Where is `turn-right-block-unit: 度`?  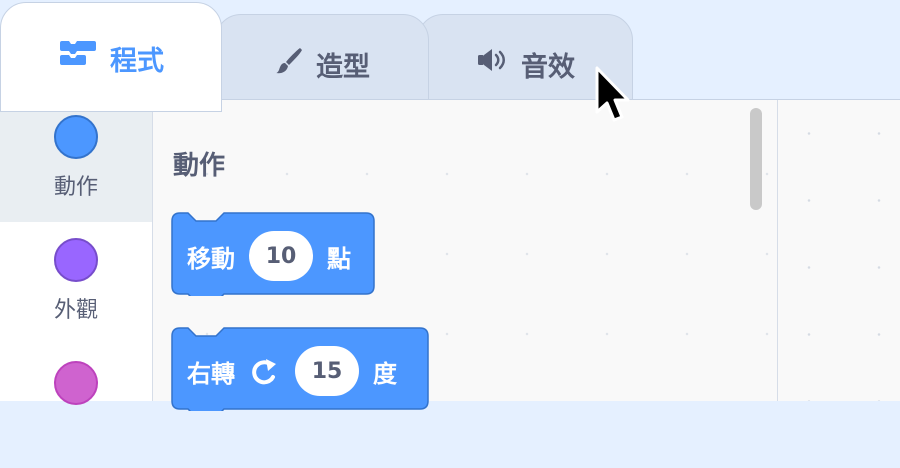 turn-right-block-unit: 度 is located at coordinates (385, 373).